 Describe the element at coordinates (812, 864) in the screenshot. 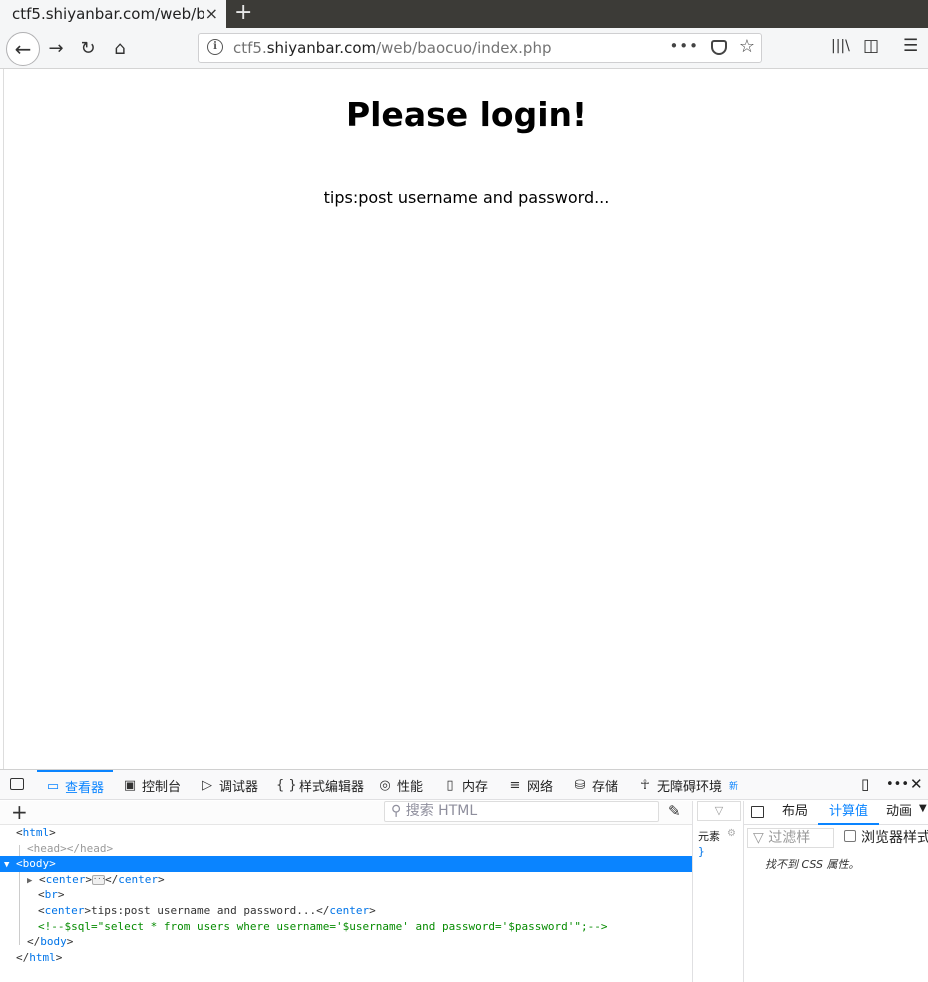

I see `no-css-properties-message: 找不到 CSS 属性。` at that location.